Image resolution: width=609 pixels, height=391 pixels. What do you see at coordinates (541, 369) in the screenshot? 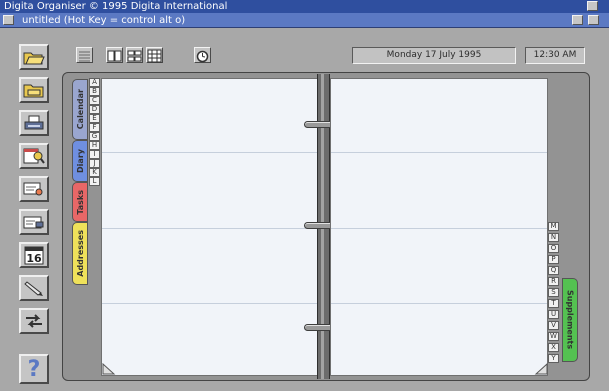
I see `page-corner-right` at bounding box center [541, 369].